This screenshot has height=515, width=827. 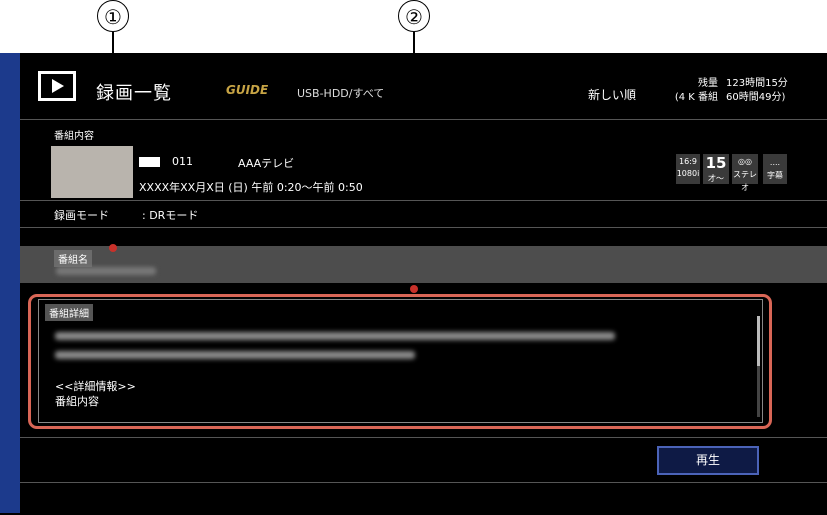 I want to click on channel-name: AAAテレビ, so click(x=266, y=163).